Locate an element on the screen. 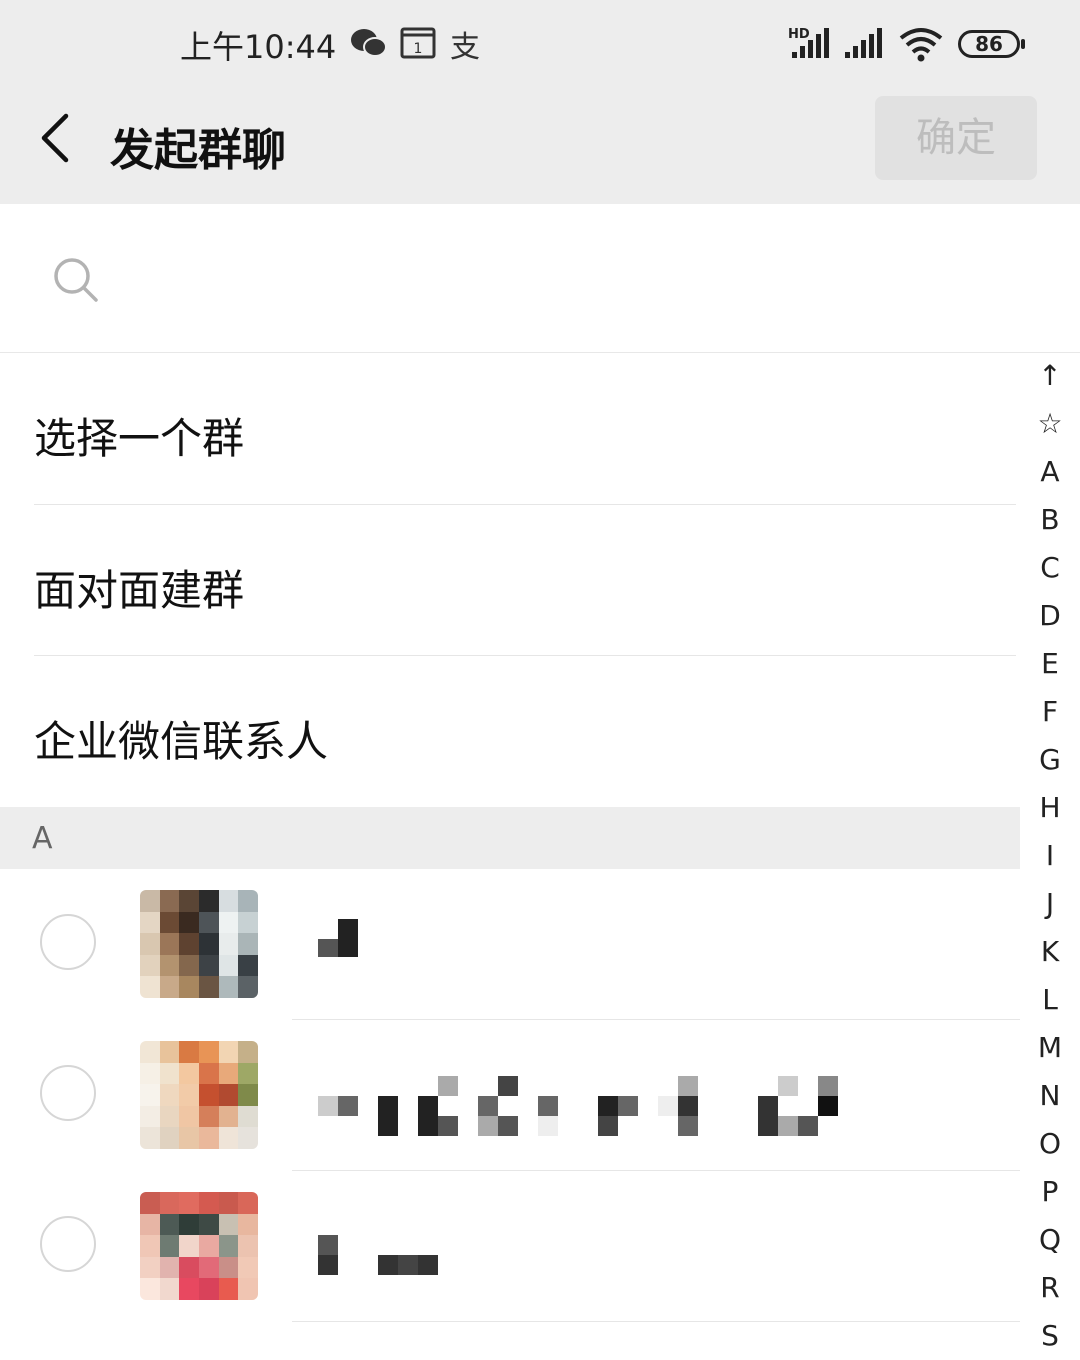 The width and height of the screenshot is (1080, 1360). option-label: 面对面建群 is located at coordinates (139, 590).